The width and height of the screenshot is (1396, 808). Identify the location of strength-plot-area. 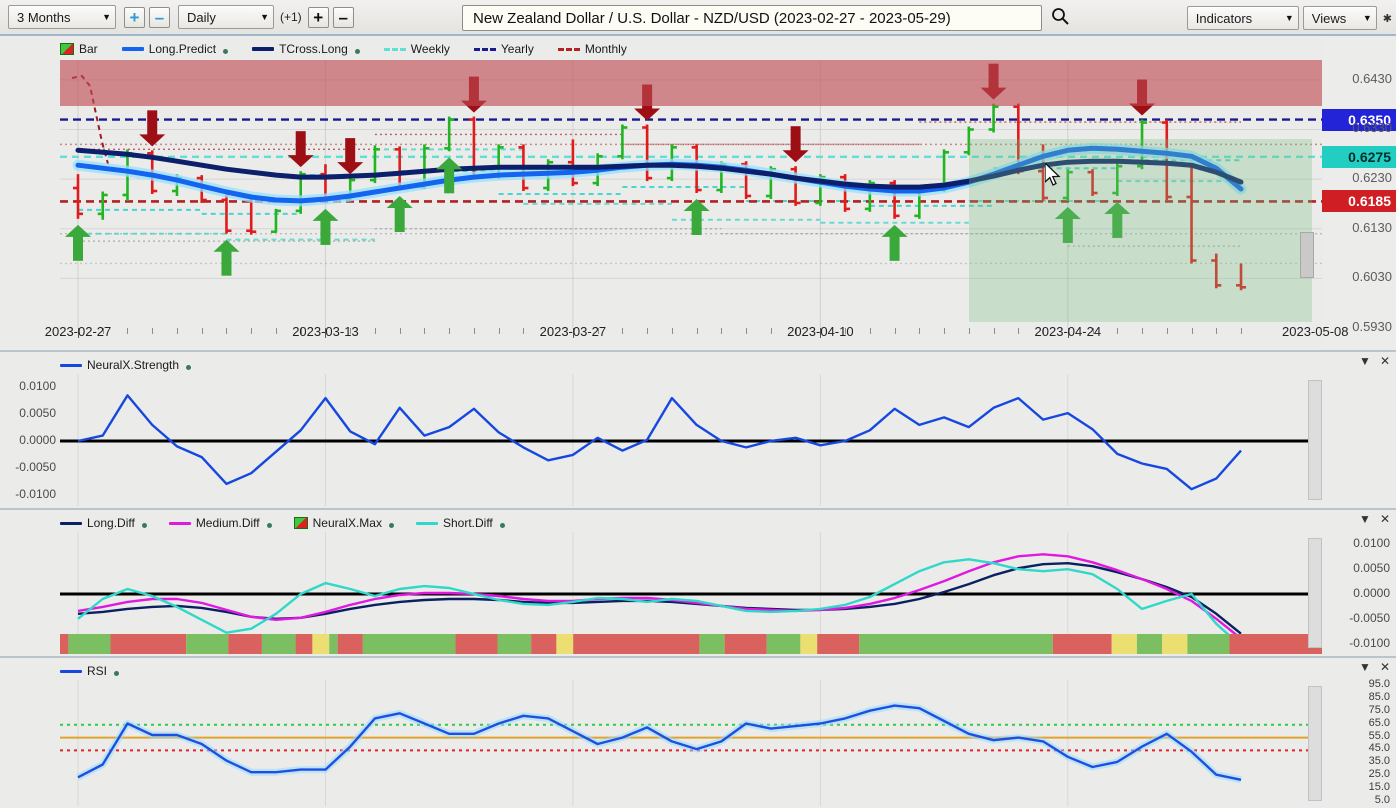
(691, 440).